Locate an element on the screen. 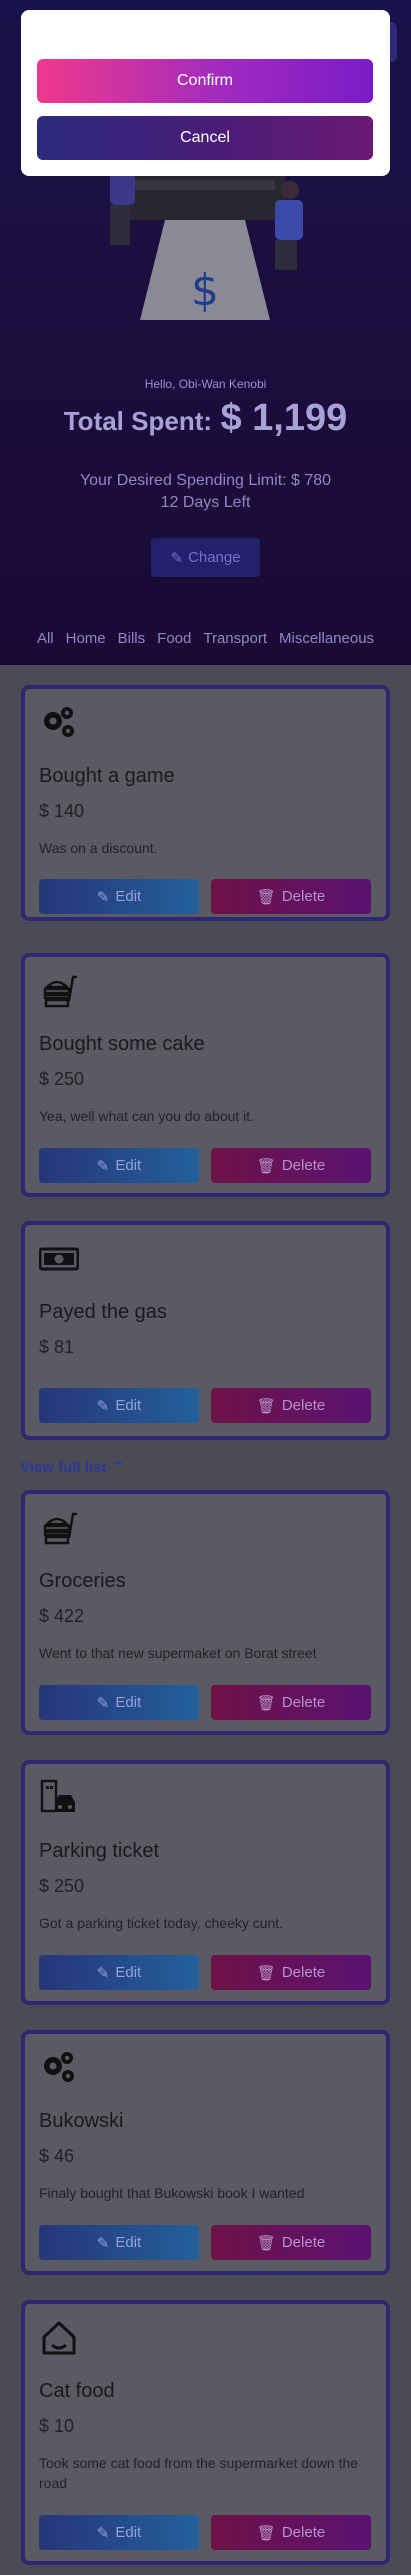  money-icon is located at coordinates (59, 1259).